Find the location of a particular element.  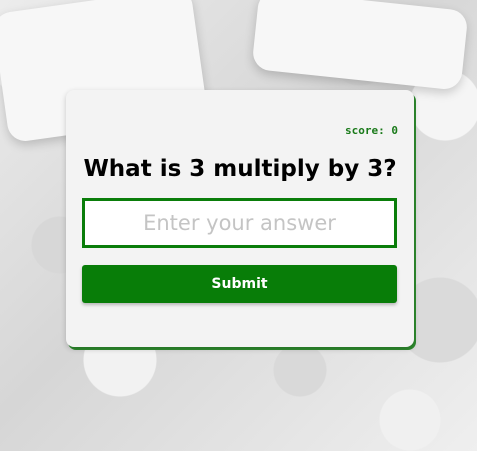

score-label: score: is located at coordinates (365, 130).